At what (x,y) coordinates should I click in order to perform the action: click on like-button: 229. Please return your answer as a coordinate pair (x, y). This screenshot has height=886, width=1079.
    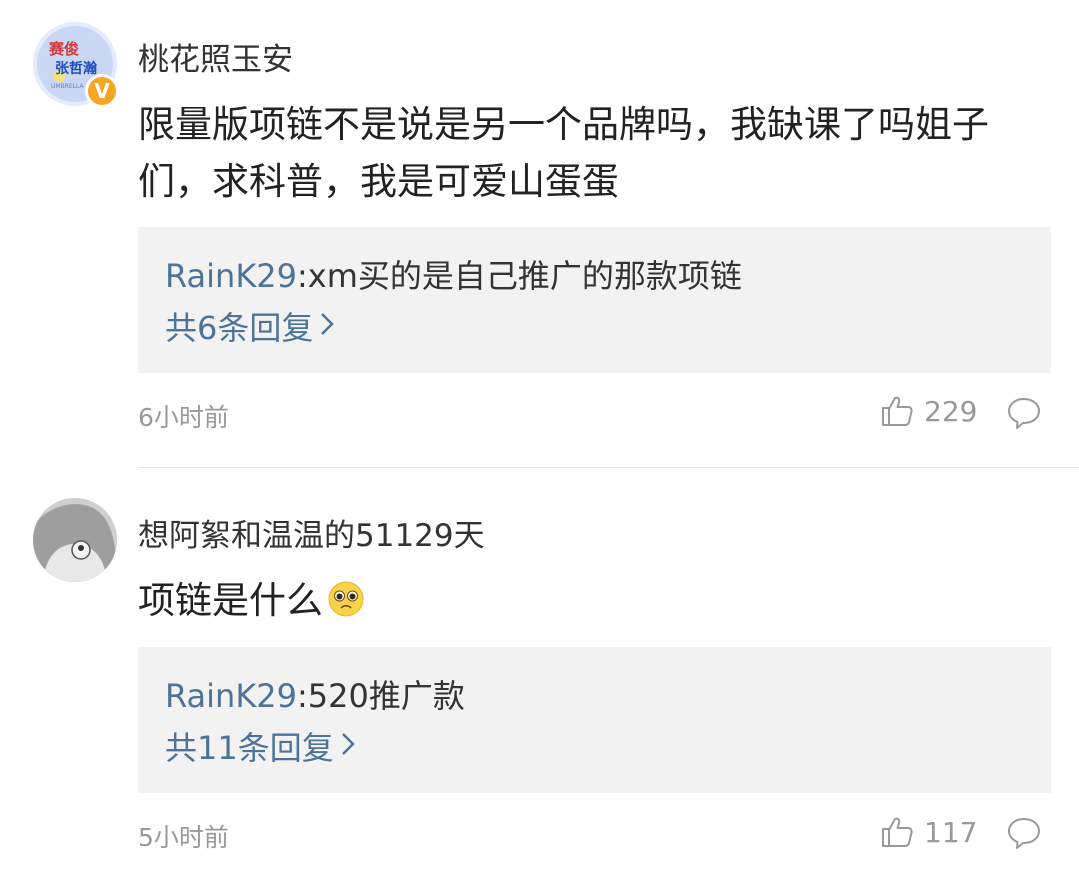
    Looking at the image, I should click on (928, 411).